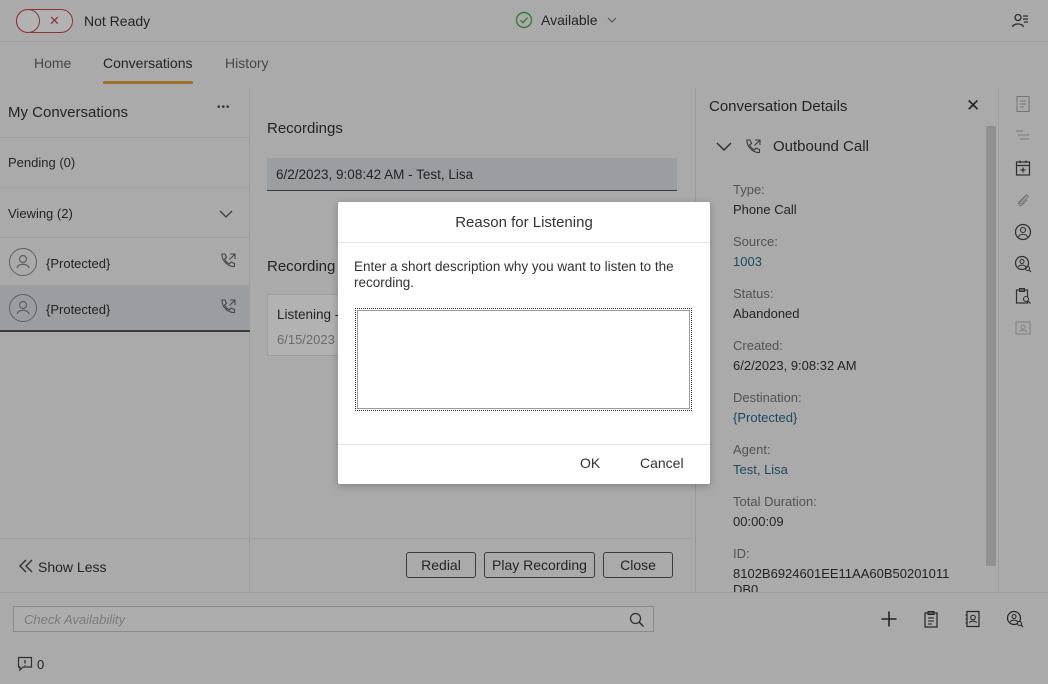 The height and width of the screenshot is (684, 1048). Describe the element at coordinates (662, 463) in the screenshot. I see `cancel-button: Cancel` at that location.